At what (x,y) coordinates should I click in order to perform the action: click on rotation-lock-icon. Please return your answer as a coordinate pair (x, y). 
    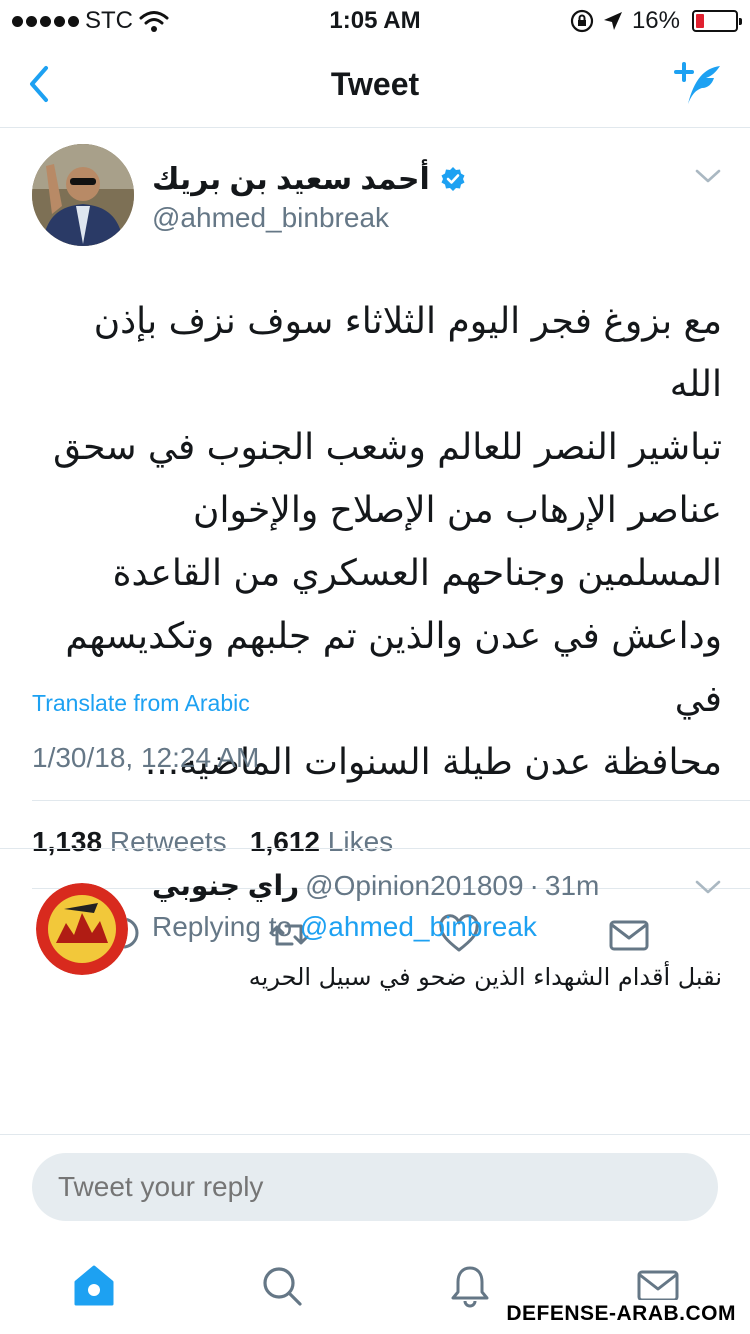
    Looking at the image, I should click on (582, 21).